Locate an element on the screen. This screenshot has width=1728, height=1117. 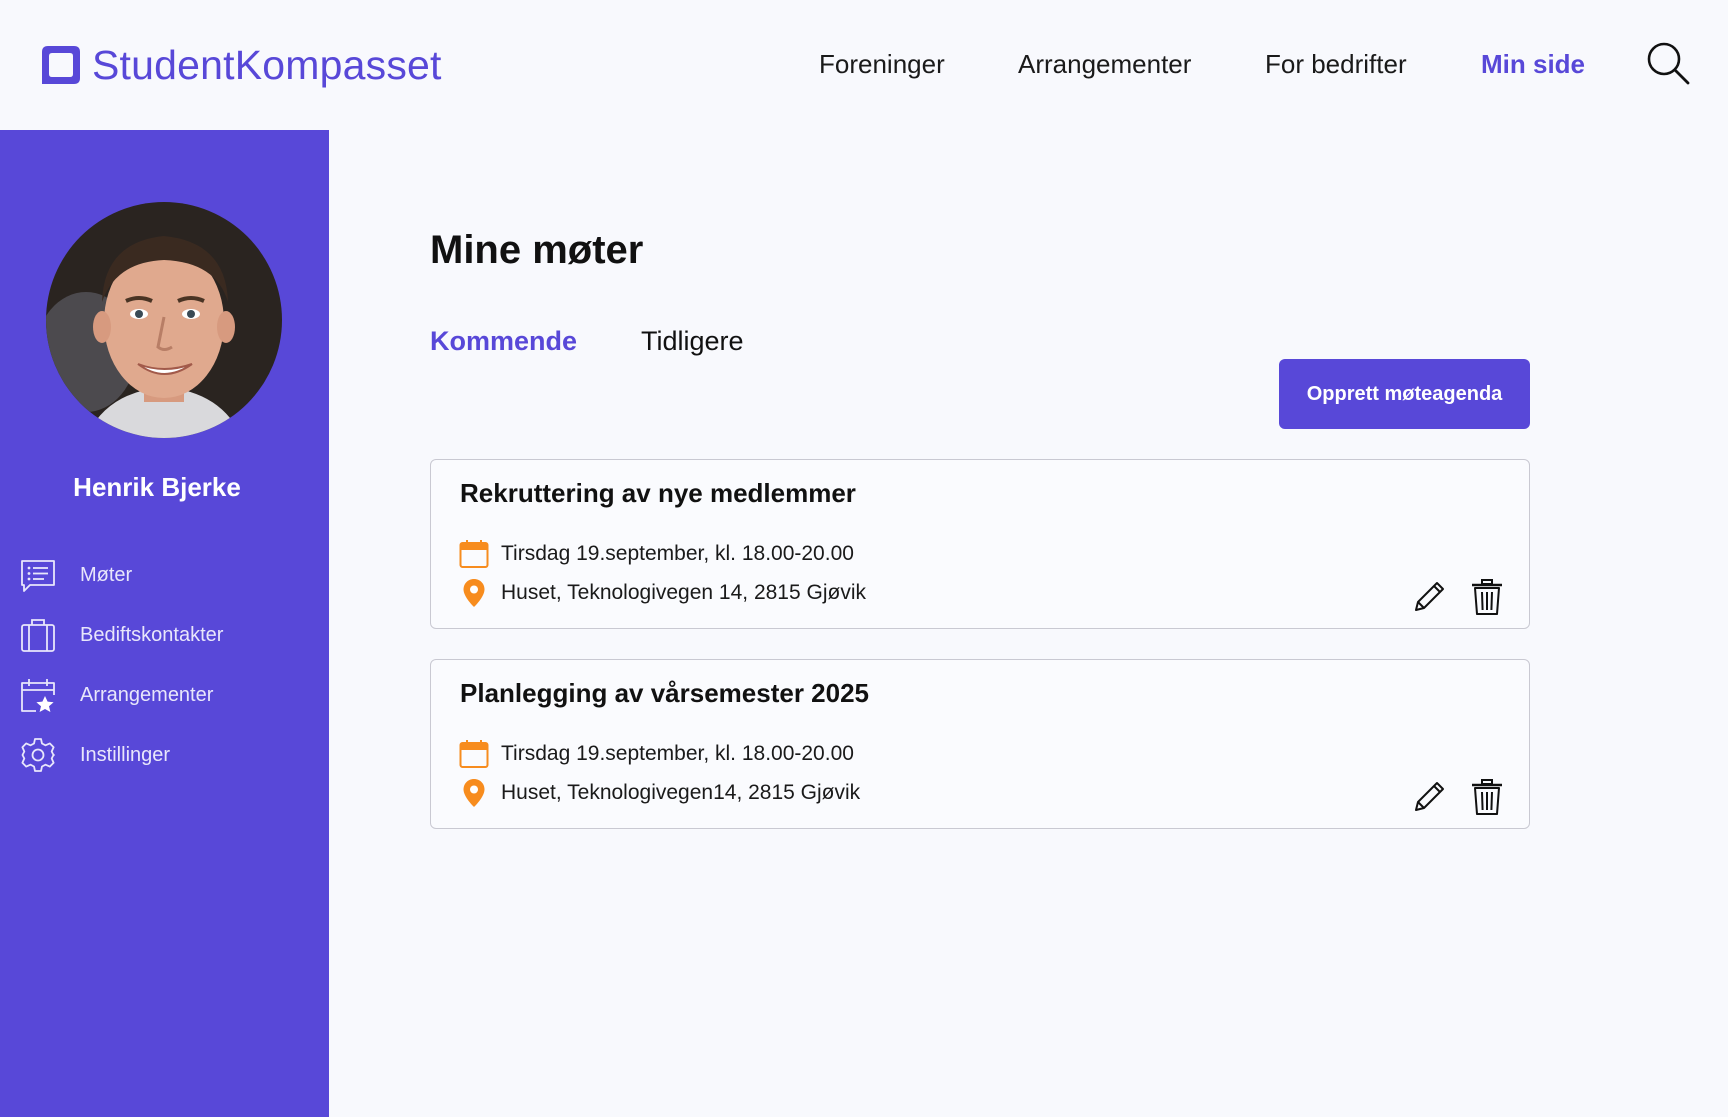
gear-icon is located at coordinates (38, 755).